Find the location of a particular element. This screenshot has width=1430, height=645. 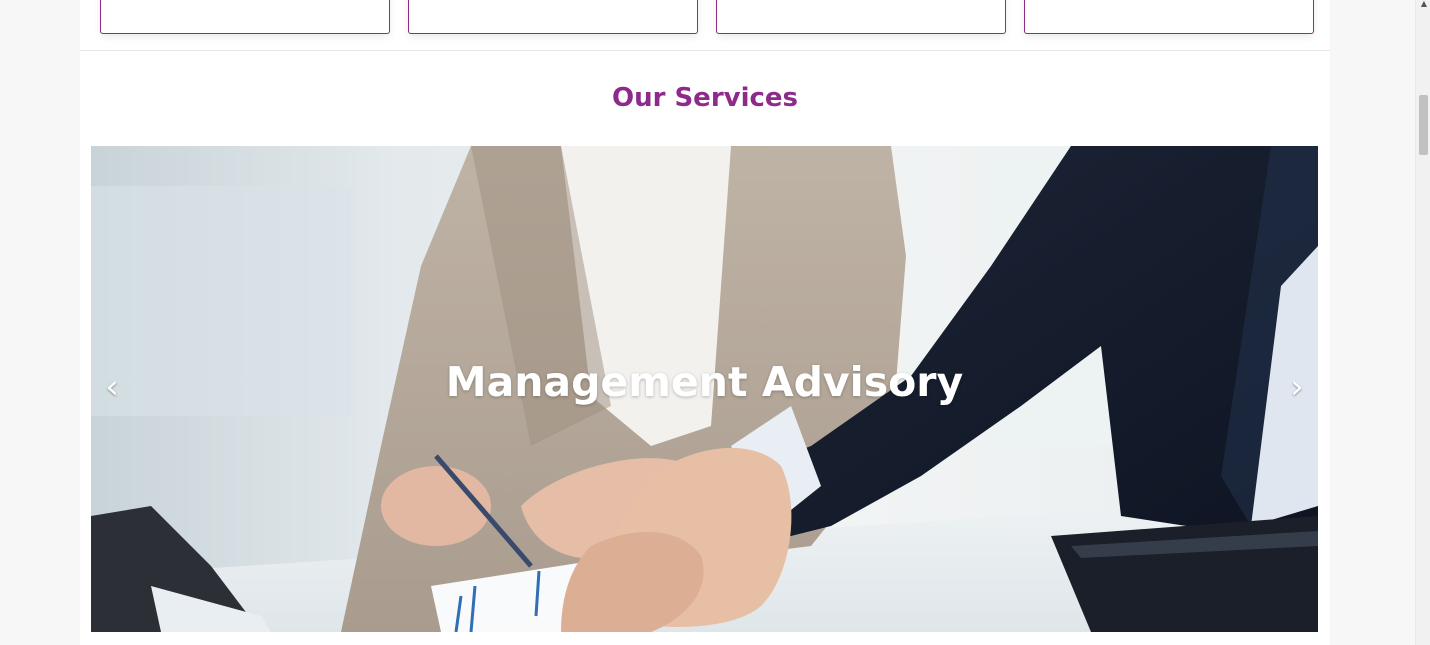

carousel-prev-button: ‹ is located at coordinates (112, 387).